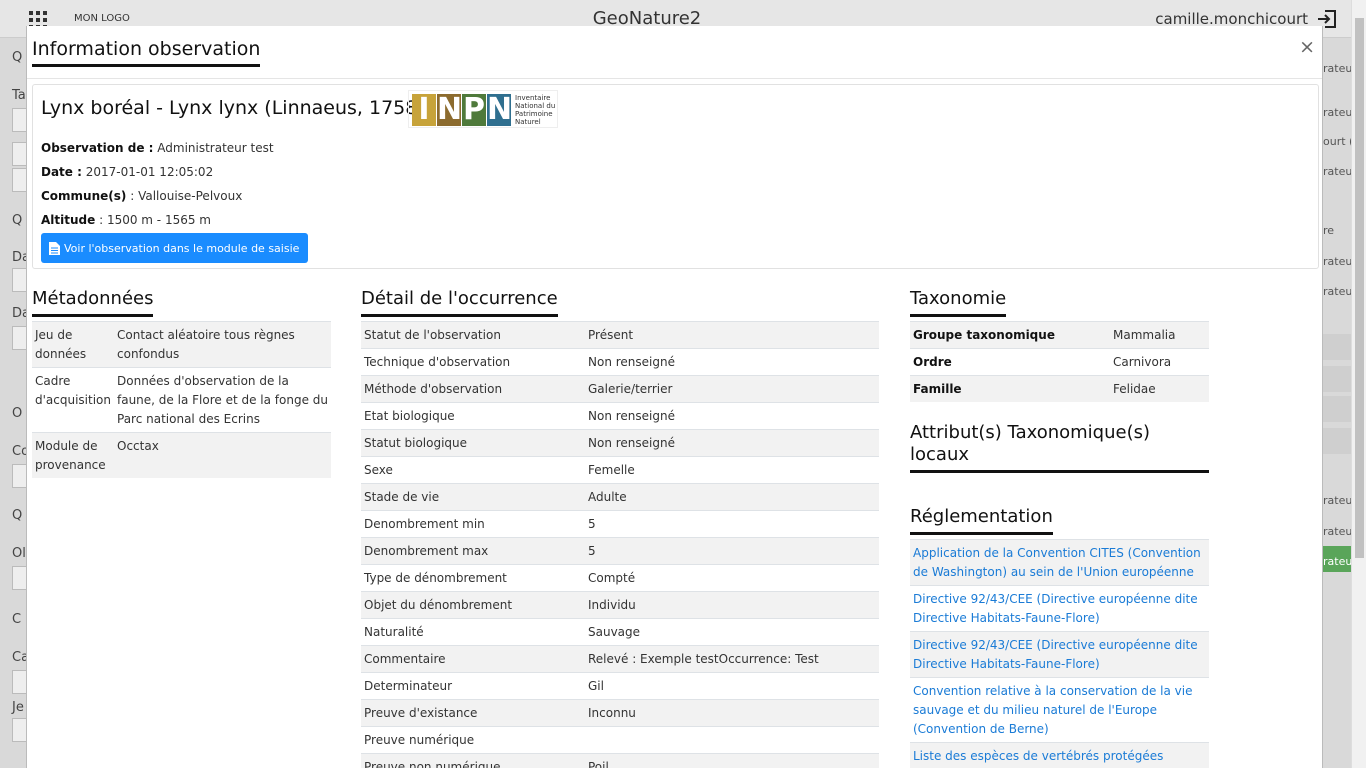 Image resolution: width=1366 pixels, height=768 pixels. Describe the element at coordinates (473, 605) in the screenshot. I see `row-label: Objet du dénombrement` at that location.